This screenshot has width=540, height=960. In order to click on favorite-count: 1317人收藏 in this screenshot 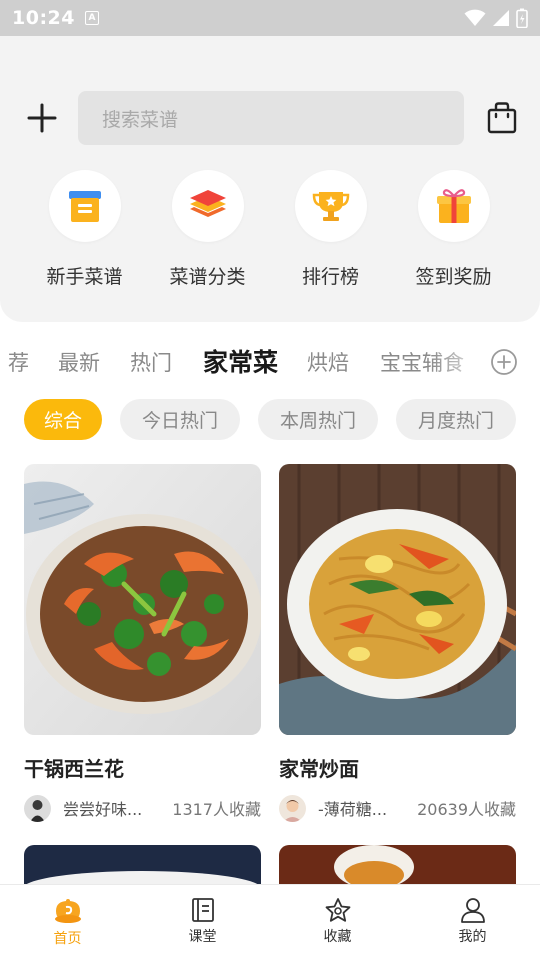, I will do `click(216, 809)`.